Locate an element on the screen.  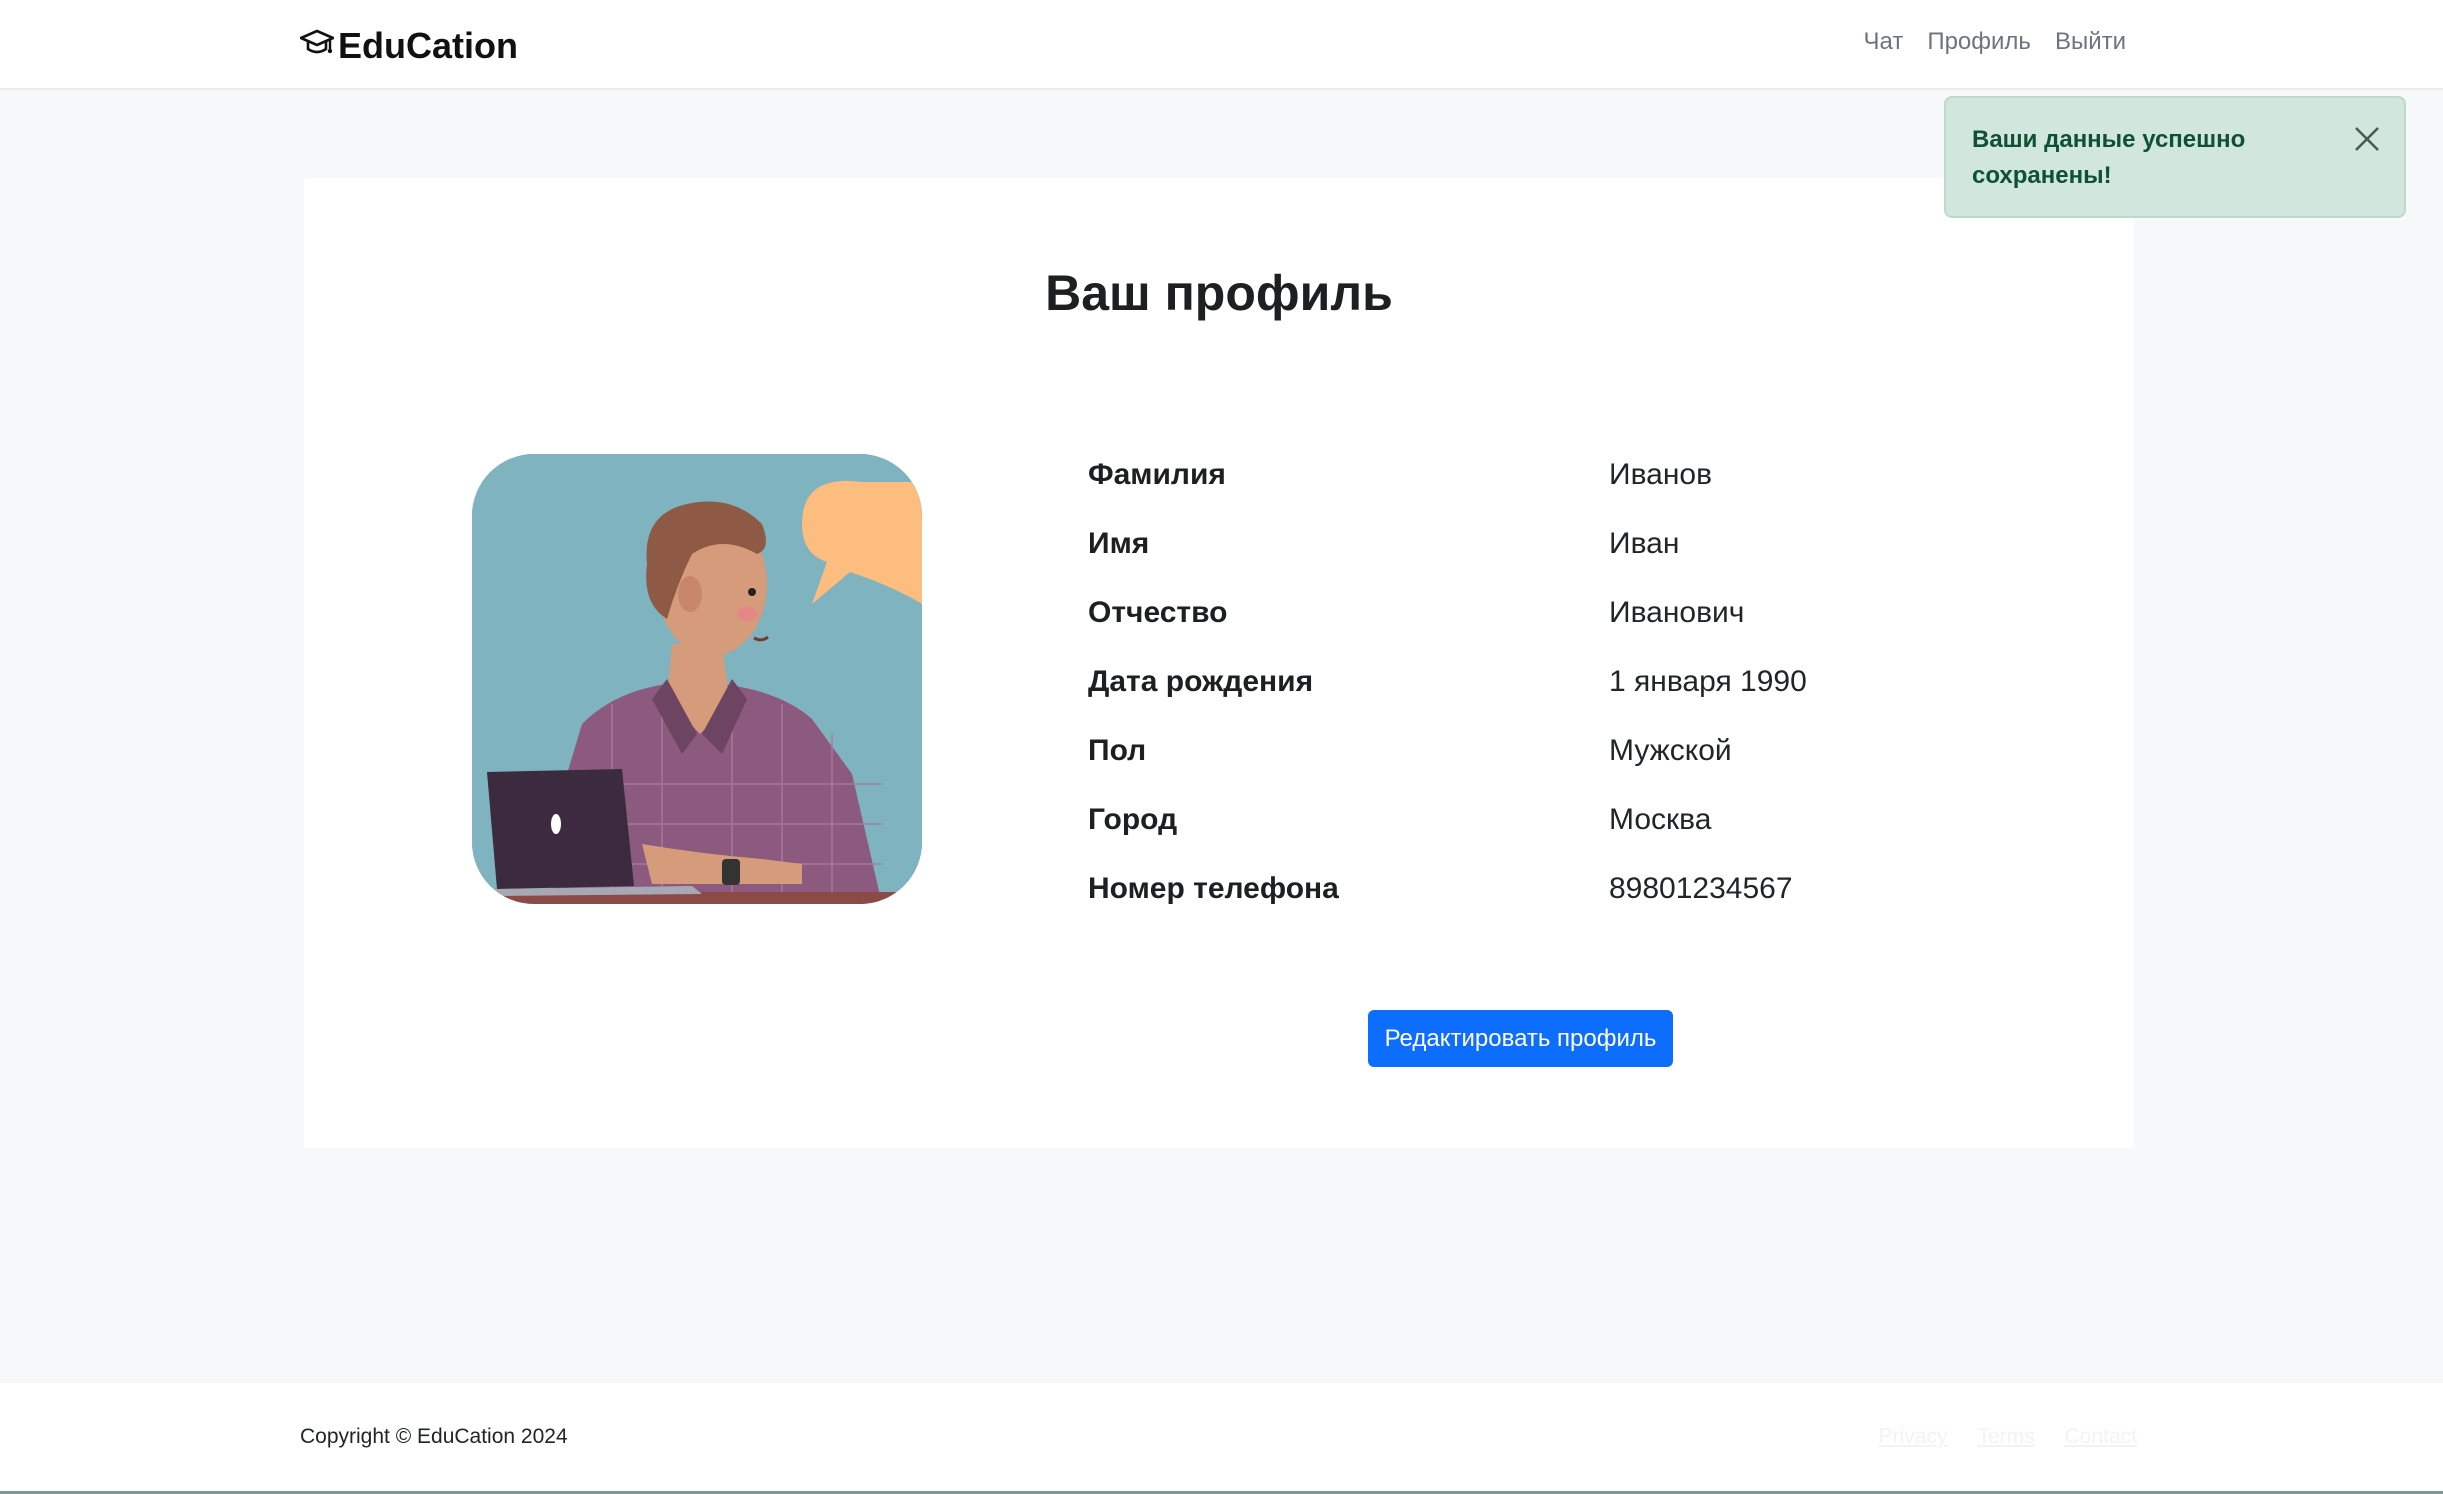
edit-profile-button: Редактировать профиль is located at coordinates (1520, 1038).